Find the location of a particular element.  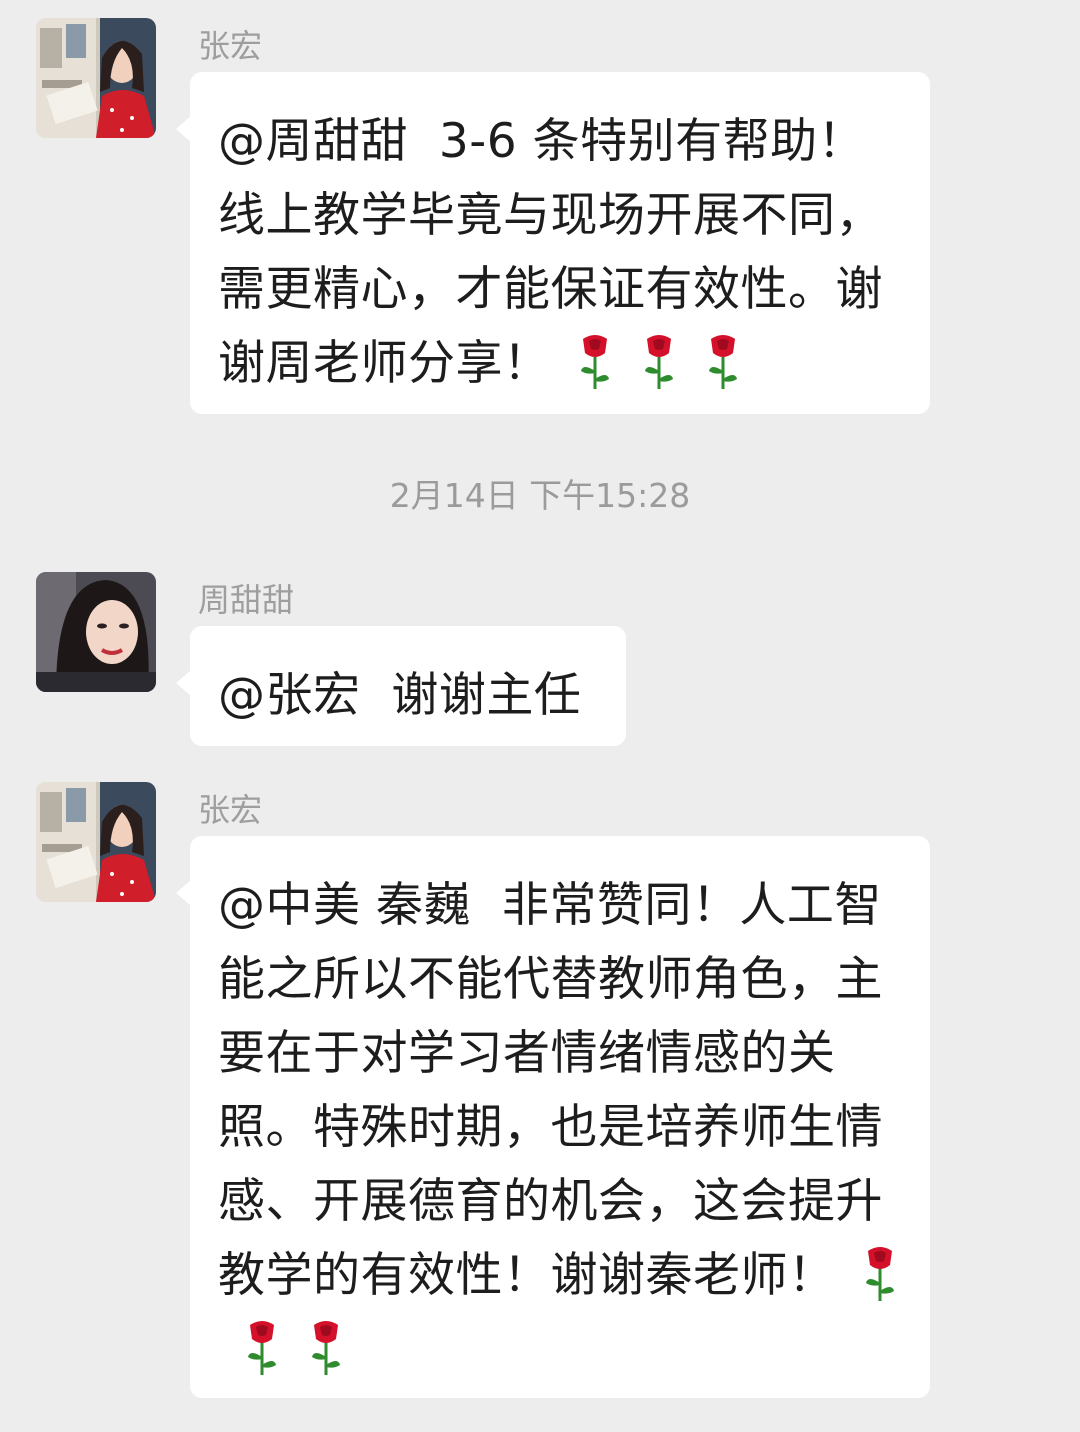

chat-timestamp: 2月14日 下午15:28 is located at coordinates (540, 495).